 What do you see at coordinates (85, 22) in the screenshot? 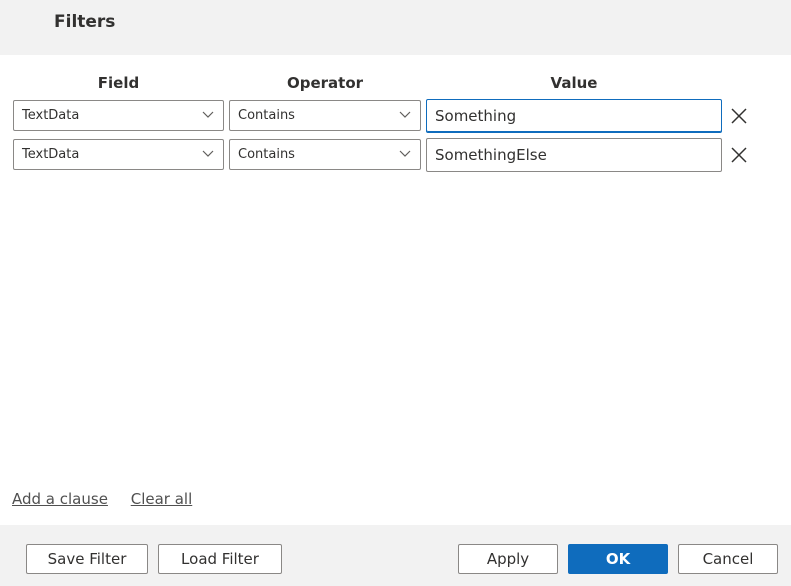
I see `dialog-title: Filters` at bounding box center [85, 22].